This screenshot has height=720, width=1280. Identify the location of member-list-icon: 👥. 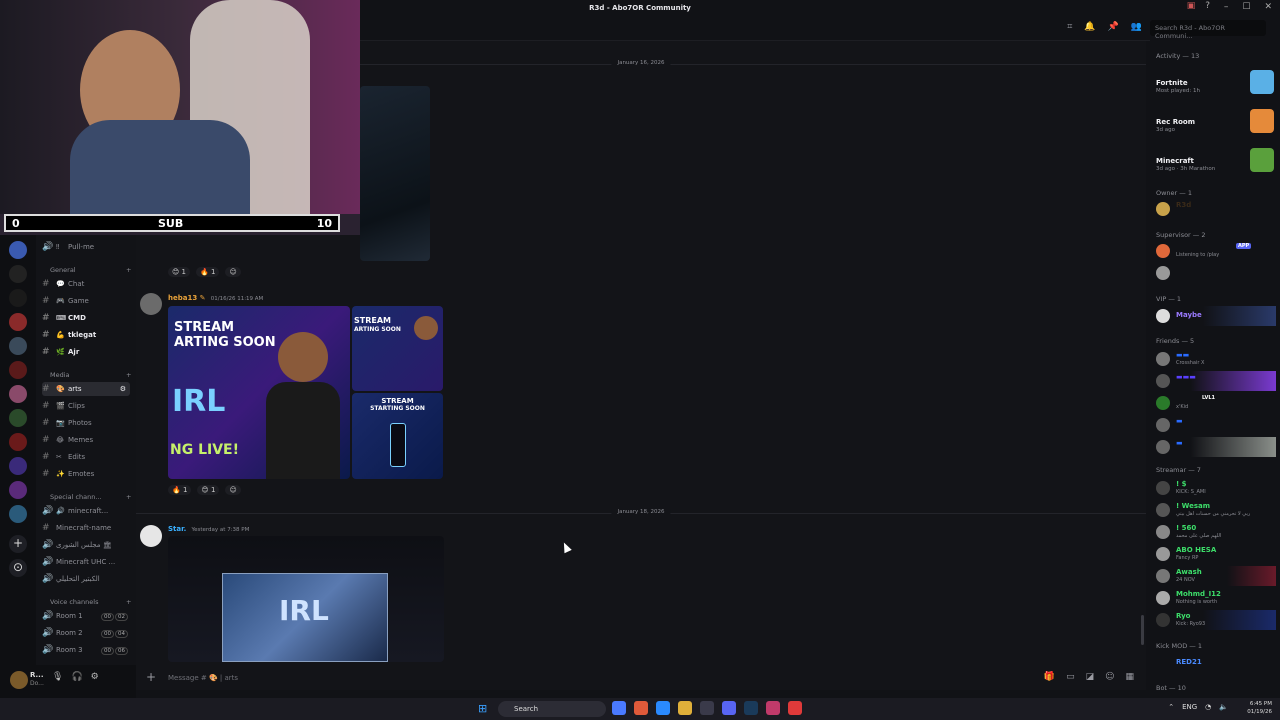
(1136, 27).